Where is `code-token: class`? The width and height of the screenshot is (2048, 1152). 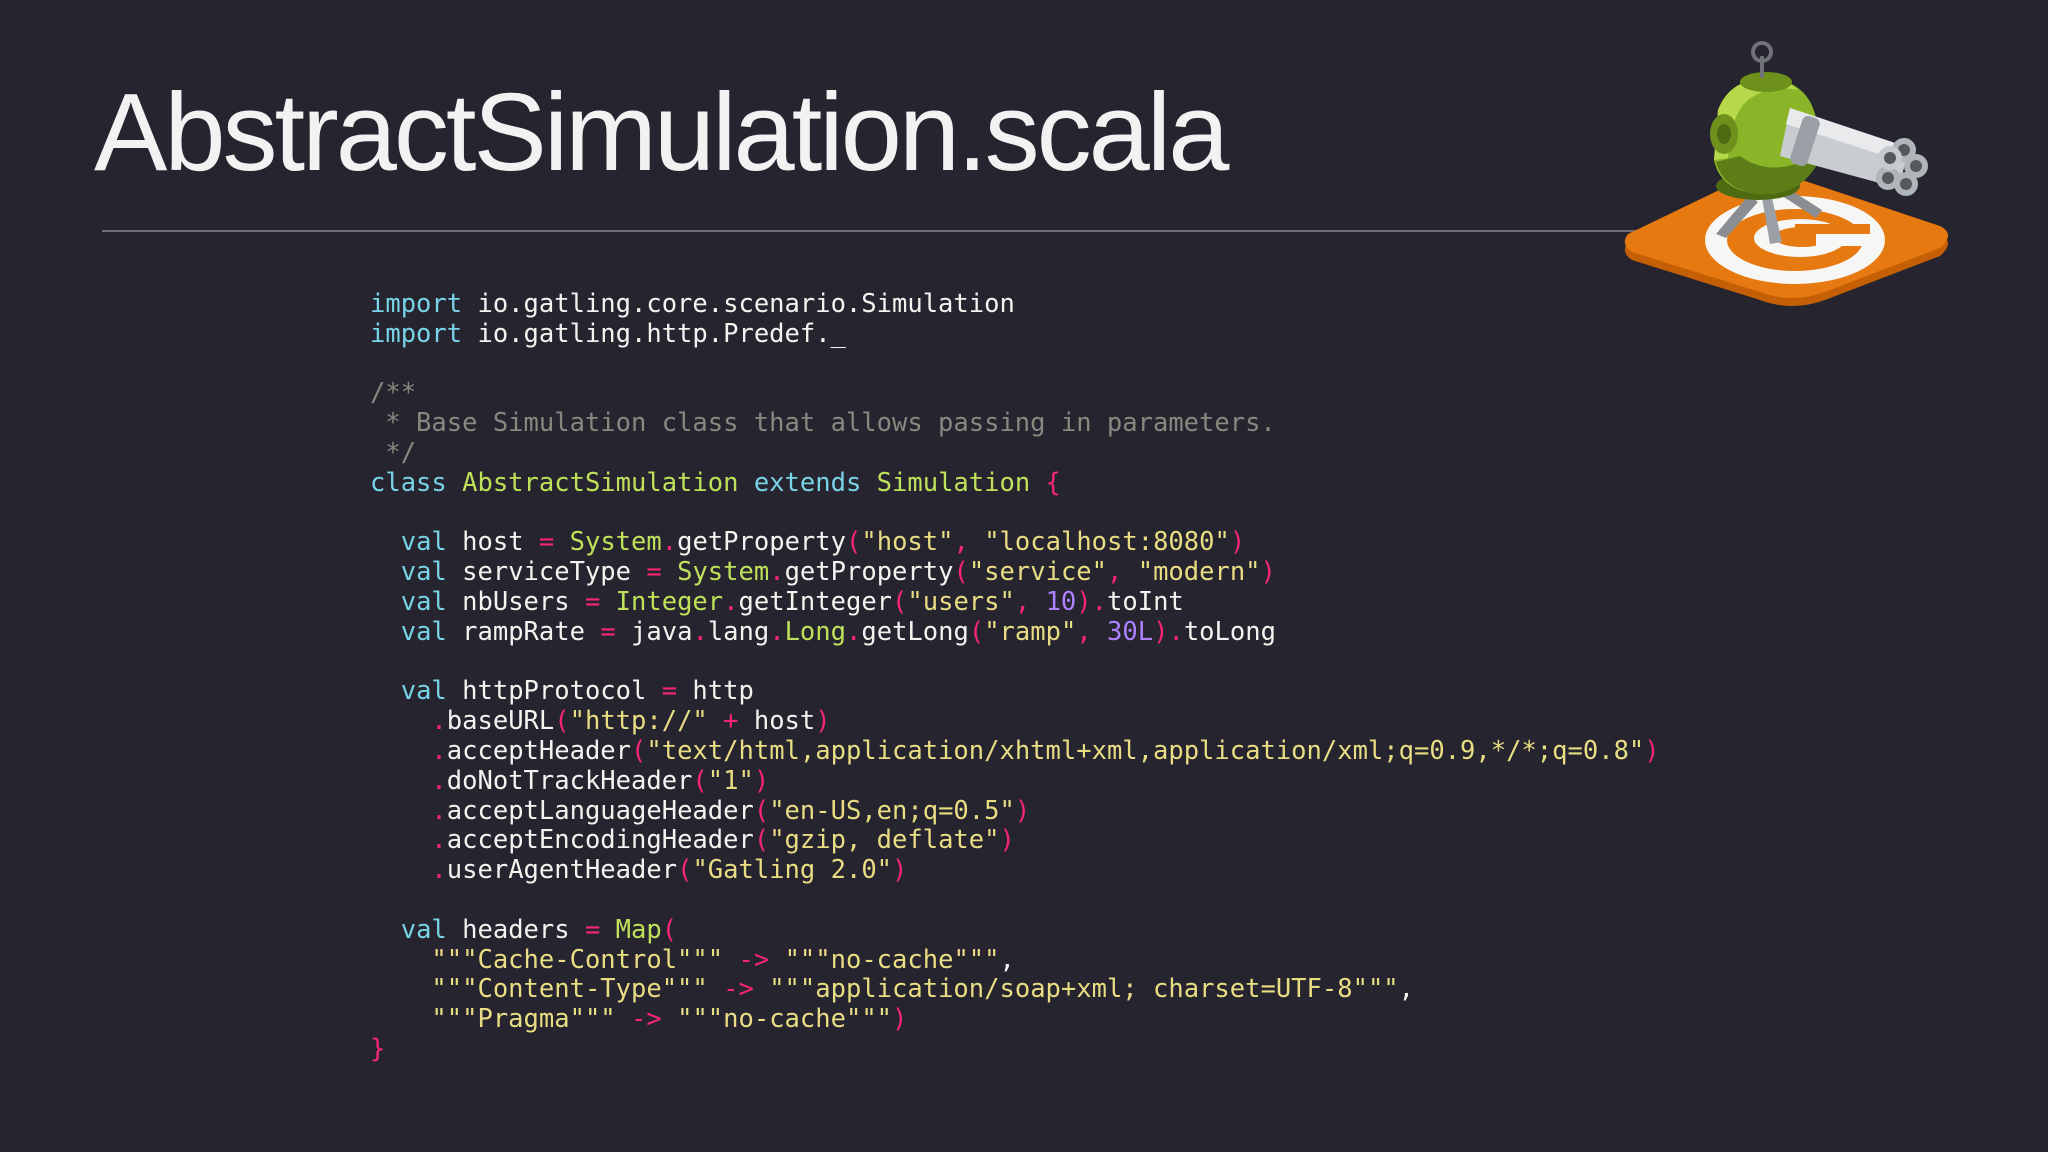 code-token: class is located at coordinates (416, 482).